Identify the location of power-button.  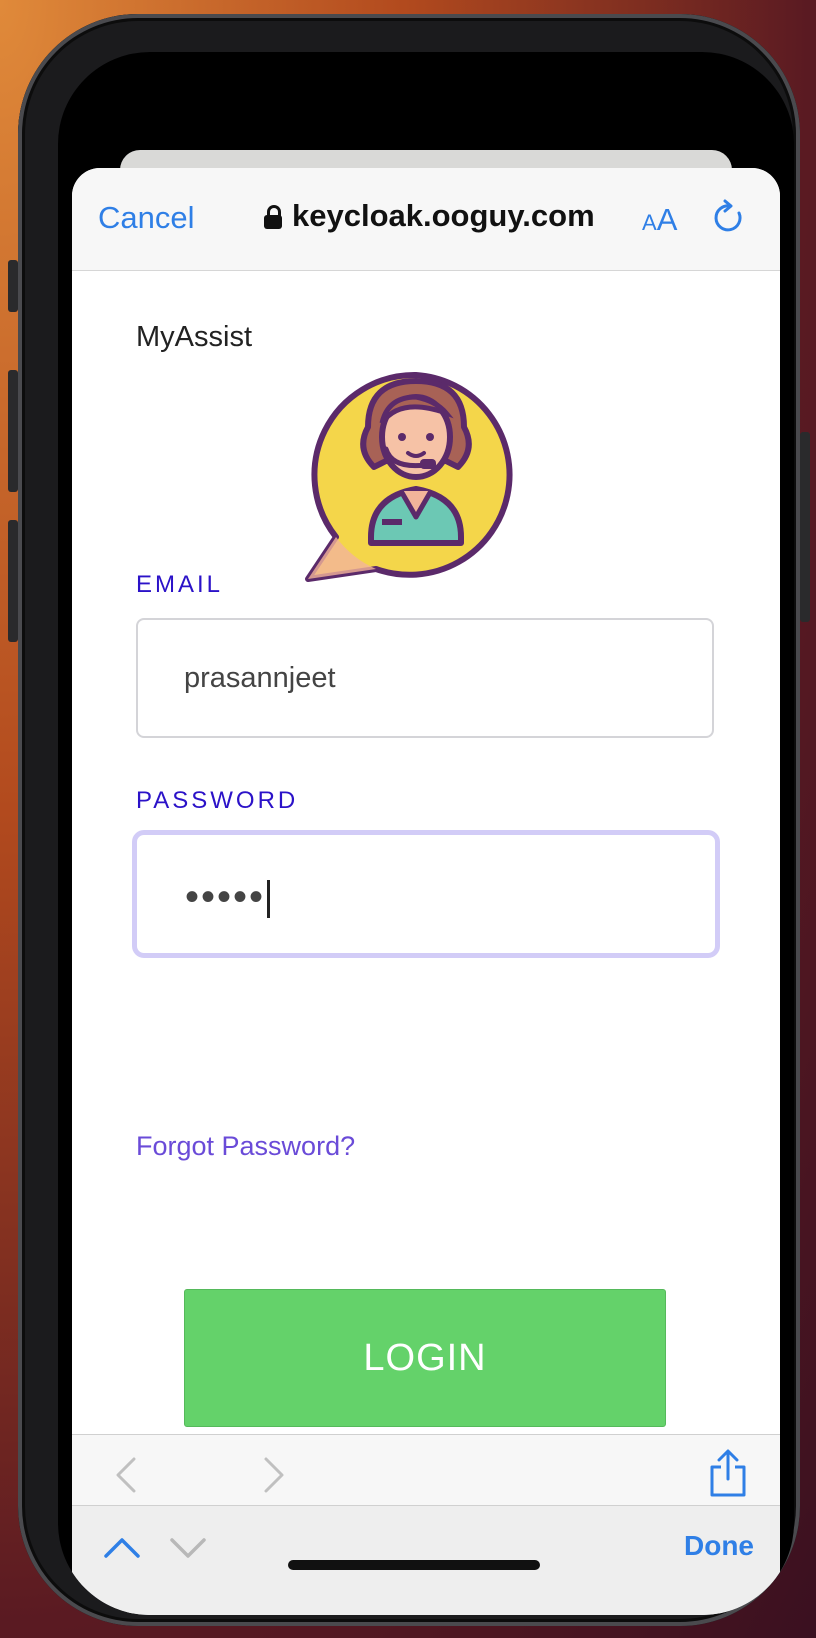
(805, 527).